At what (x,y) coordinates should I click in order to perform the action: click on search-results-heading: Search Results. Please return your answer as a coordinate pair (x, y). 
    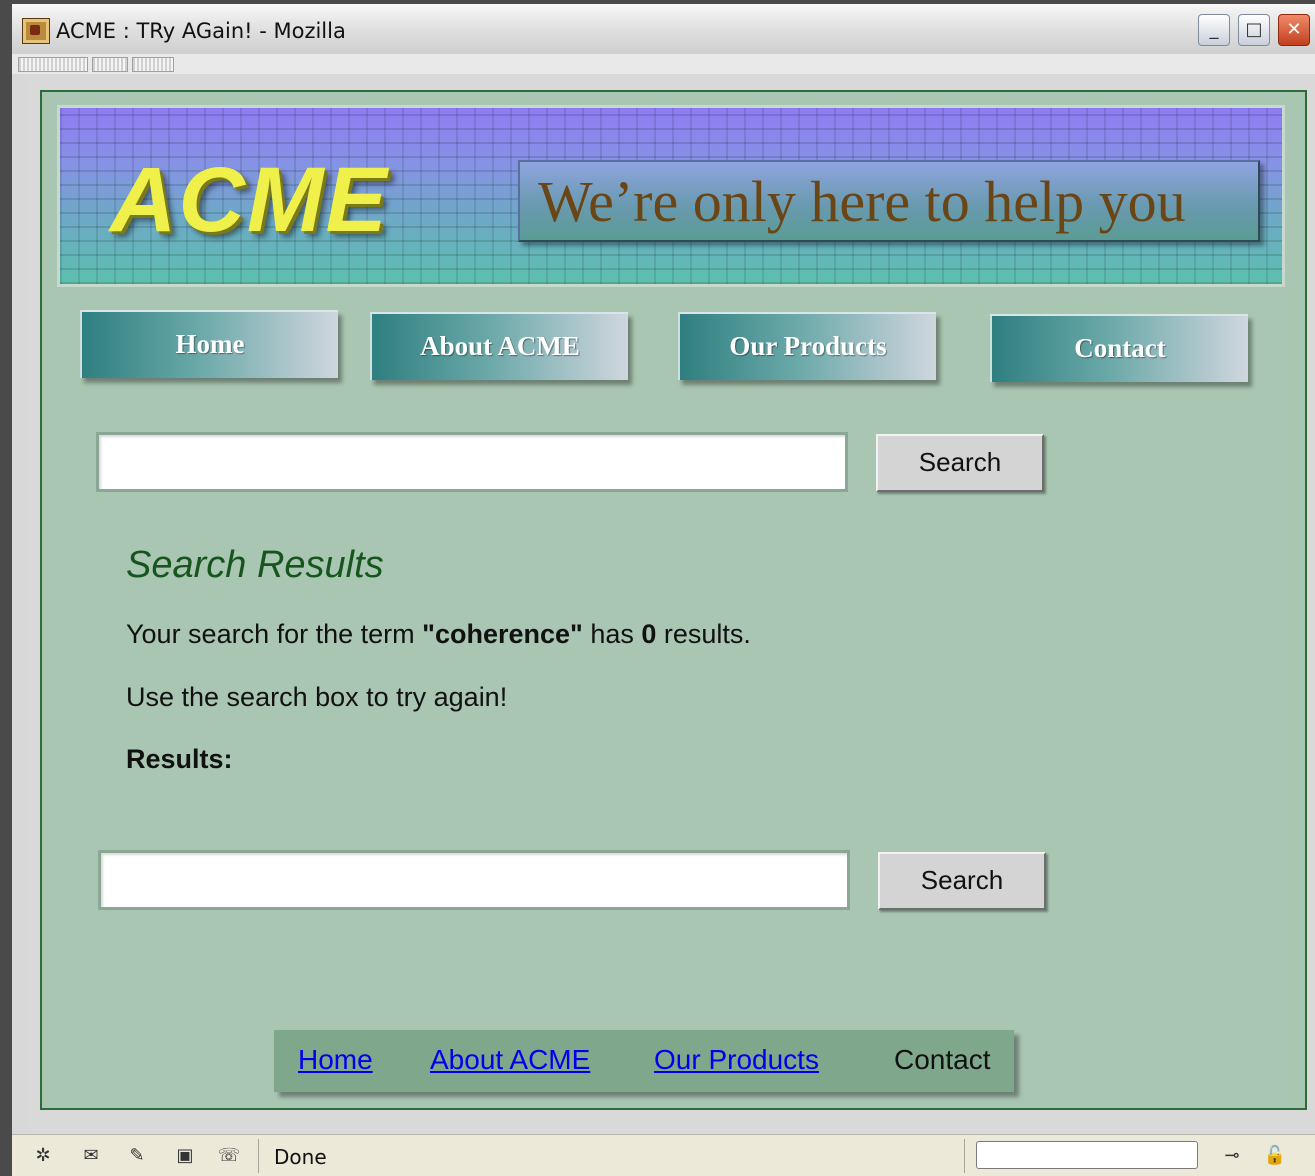
    Looking at the image, I should click on (255, 565).